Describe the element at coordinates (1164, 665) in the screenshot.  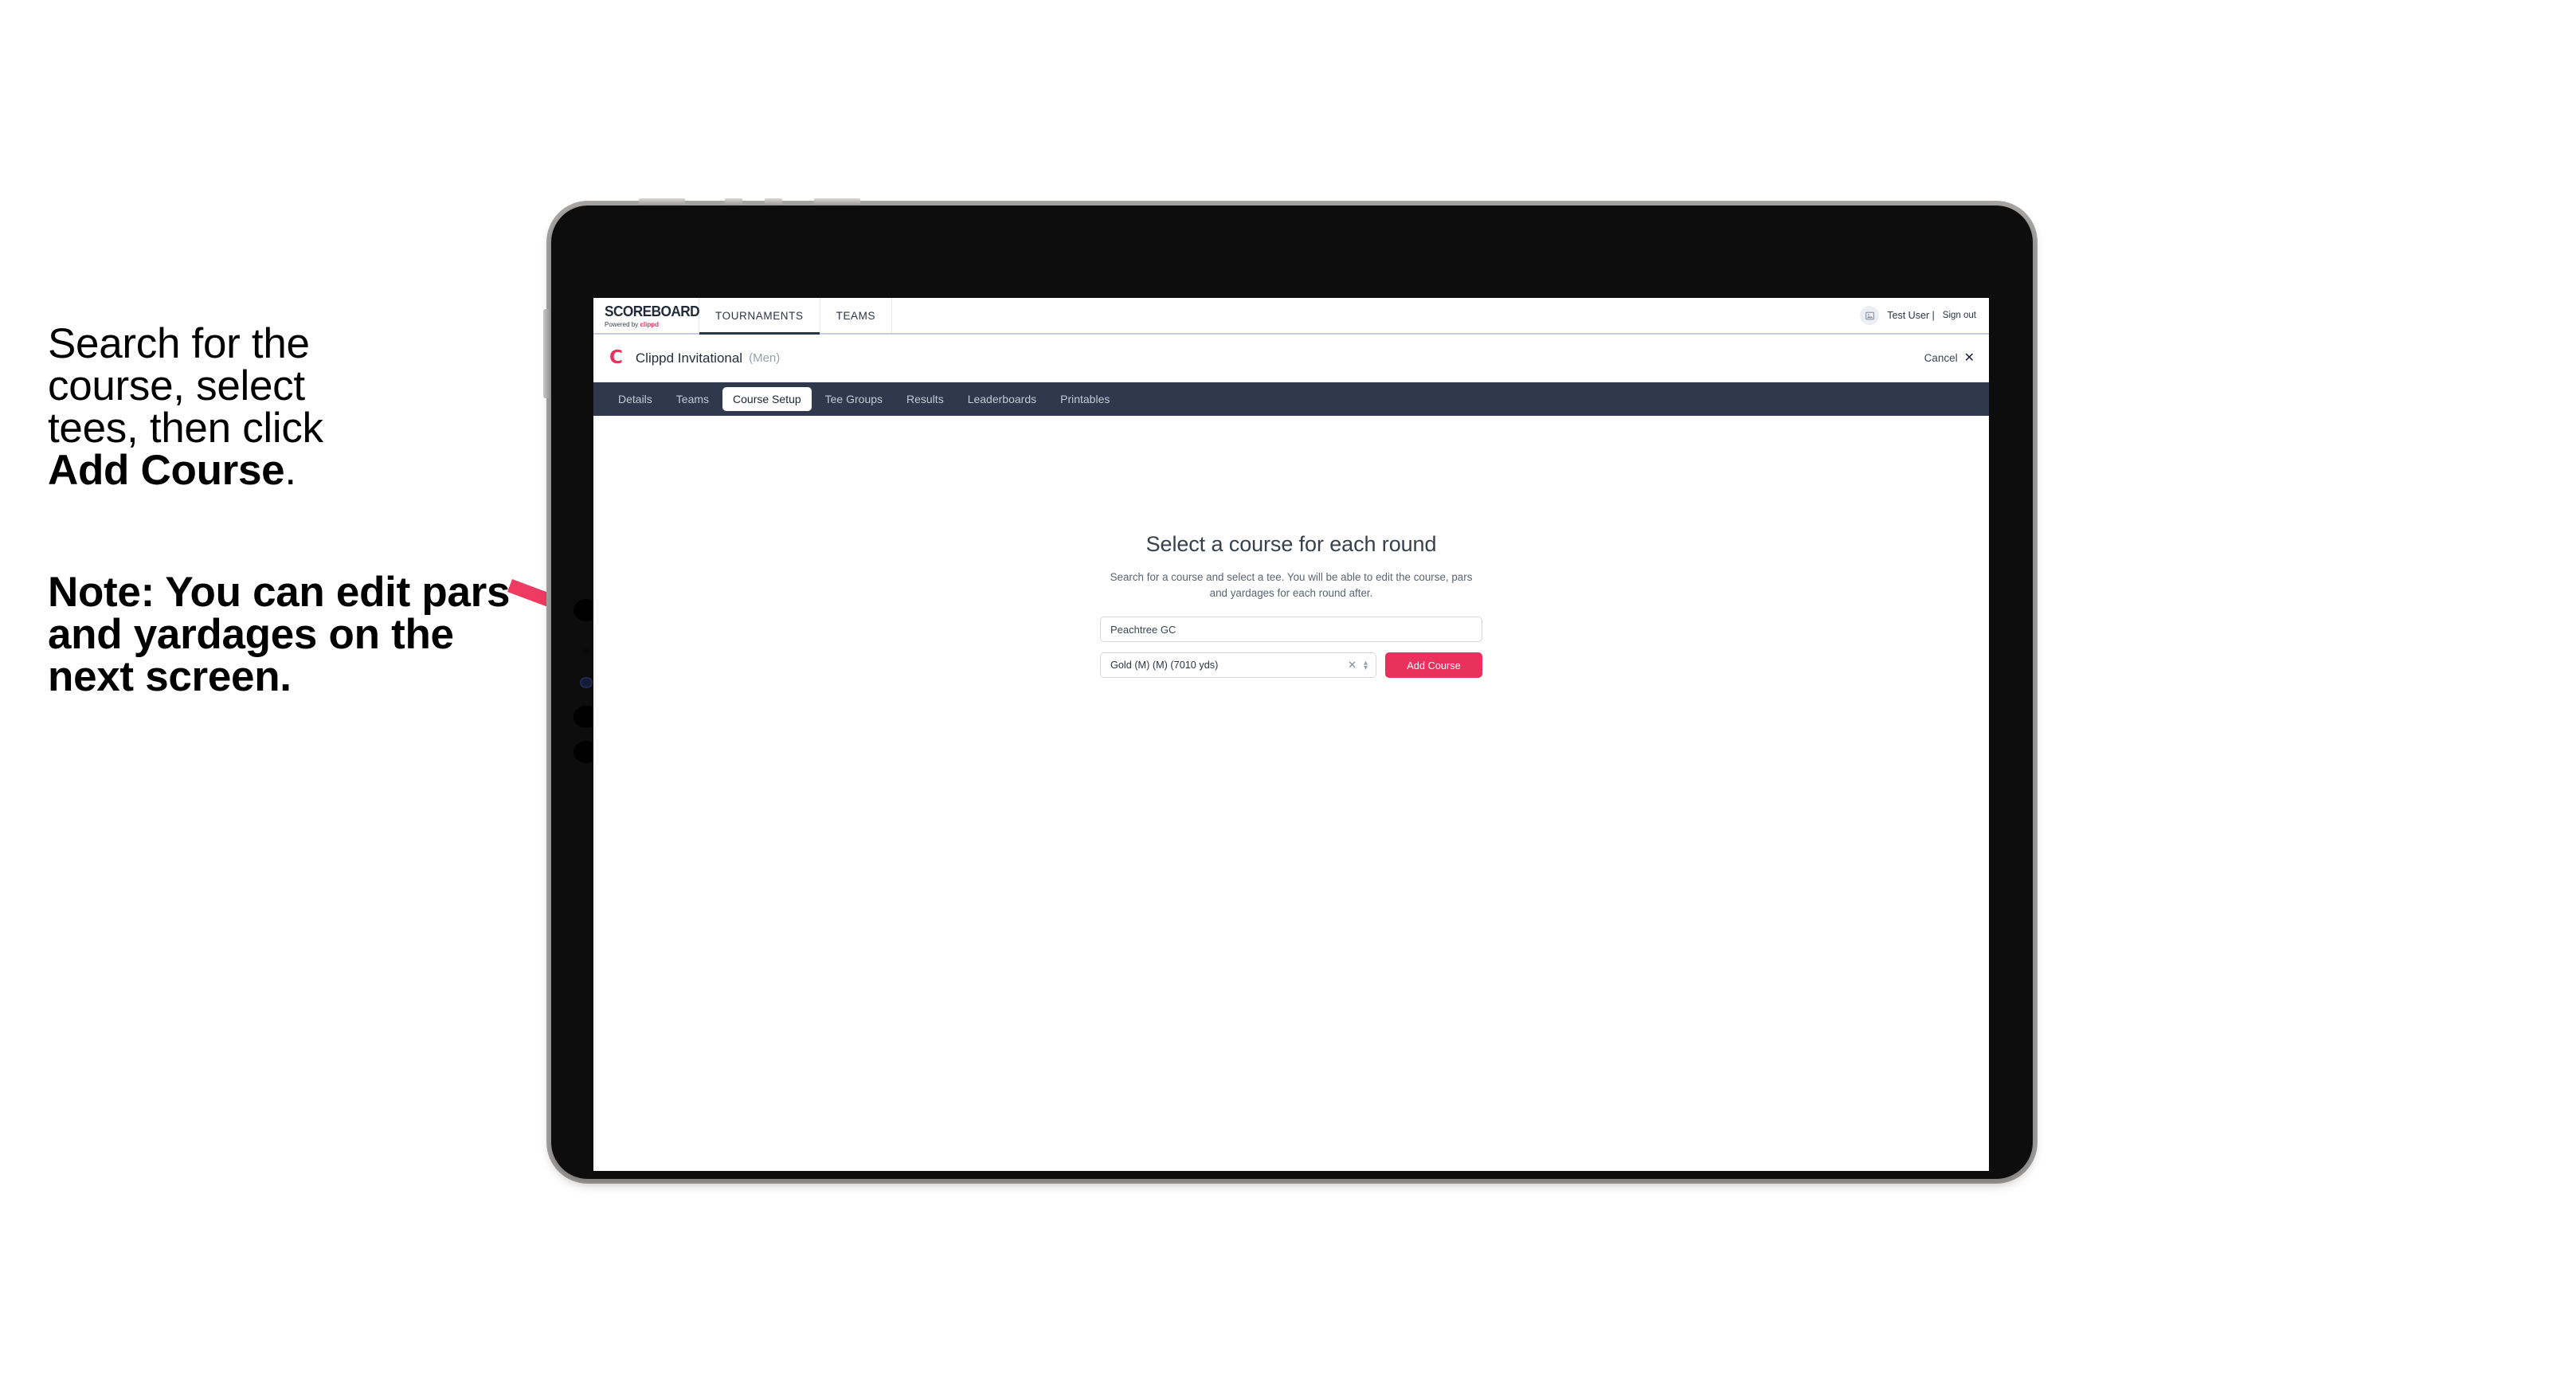
I see `tee-select-value: Gold (M) (M) (7010 yds)` at that location.